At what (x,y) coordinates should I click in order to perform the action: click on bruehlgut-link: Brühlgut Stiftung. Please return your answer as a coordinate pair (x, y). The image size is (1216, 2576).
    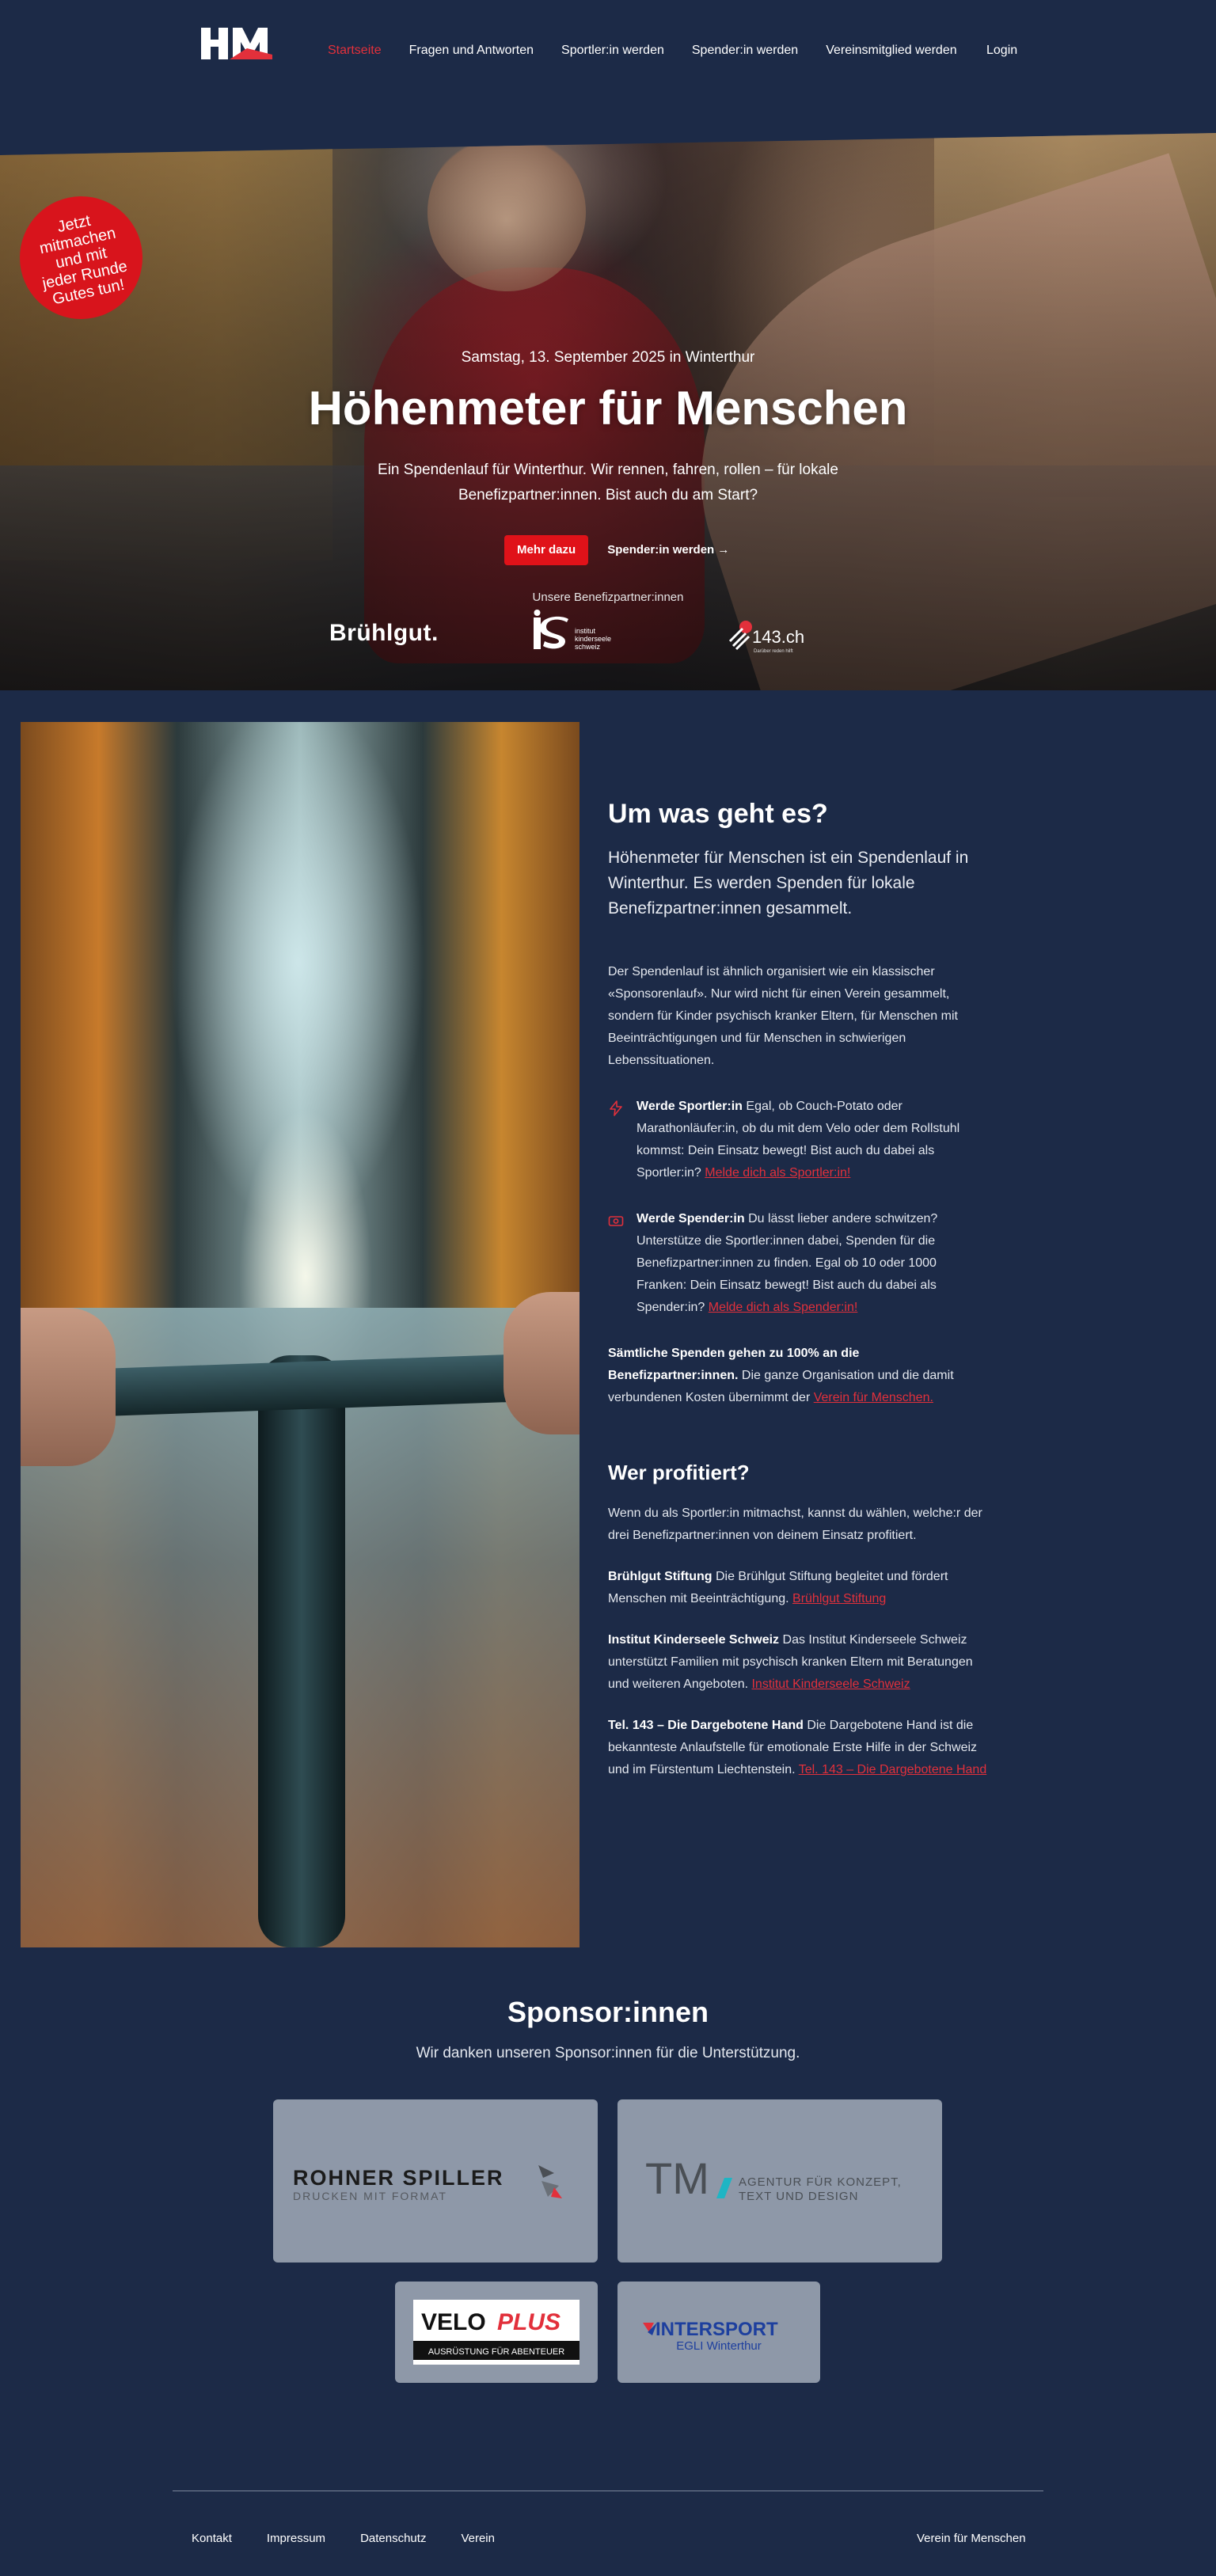
    Looking at the image, I should click on (839, 1598).